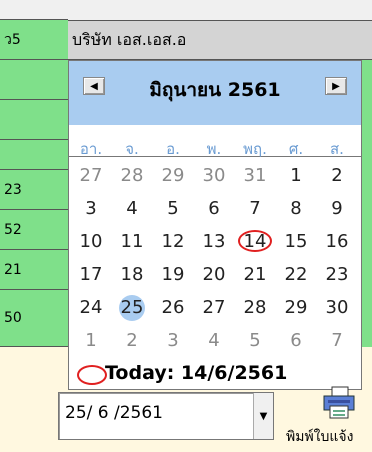 The height and width of the screenshot is (452, 372). I want to click on month-title: มิถุนายน 2561, so click(215, 90).